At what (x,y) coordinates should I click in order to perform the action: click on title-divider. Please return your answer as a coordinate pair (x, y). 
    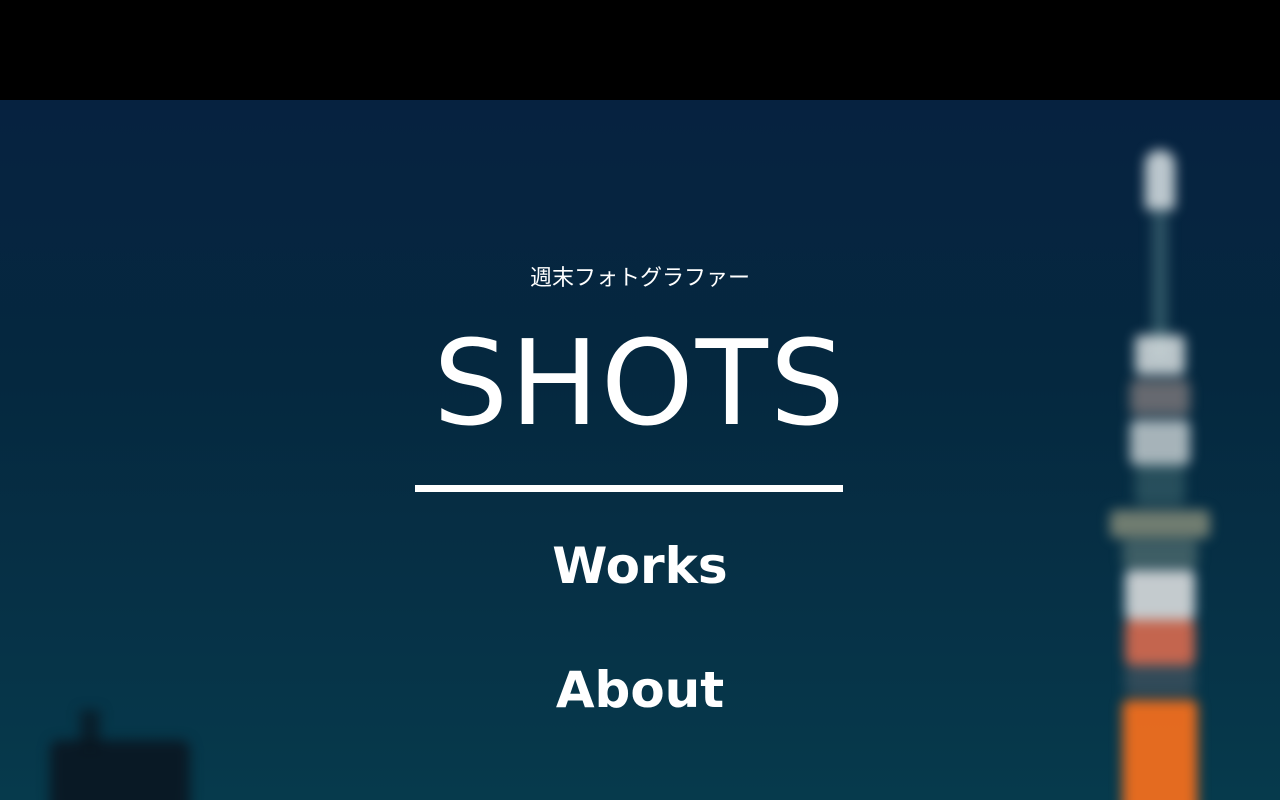
    Looking at the image, I should click on (629, 488).